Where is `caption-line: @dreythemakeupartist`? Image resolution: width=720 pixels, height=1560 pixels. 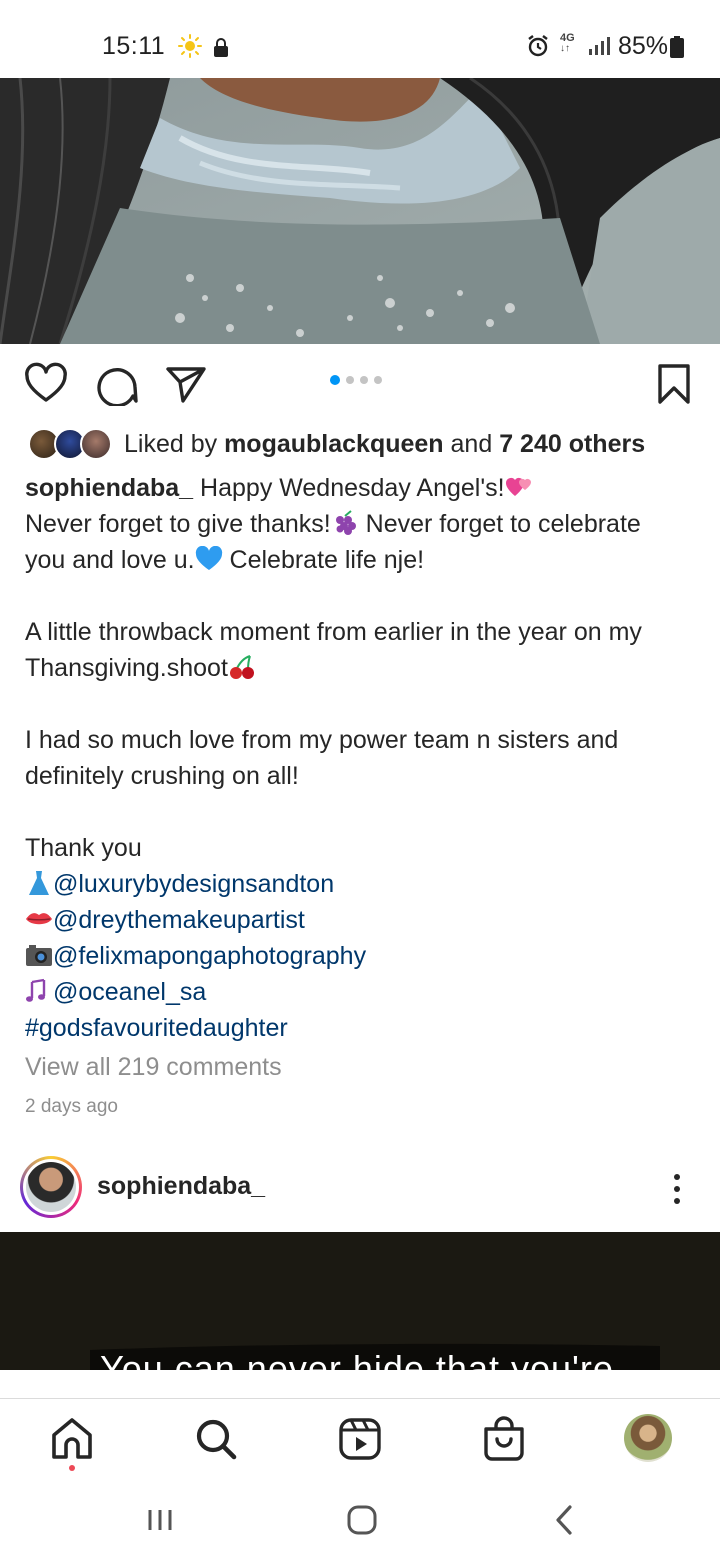 caption-line: @dreythemakeupartist is located at coordinates (365, 920).